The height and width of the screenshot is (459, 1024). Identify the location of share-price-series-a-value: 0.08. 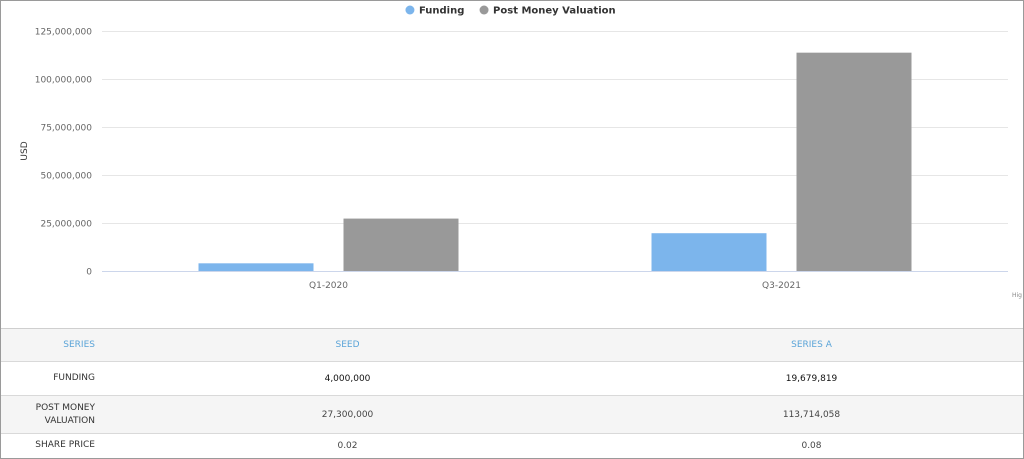
(811, 445).